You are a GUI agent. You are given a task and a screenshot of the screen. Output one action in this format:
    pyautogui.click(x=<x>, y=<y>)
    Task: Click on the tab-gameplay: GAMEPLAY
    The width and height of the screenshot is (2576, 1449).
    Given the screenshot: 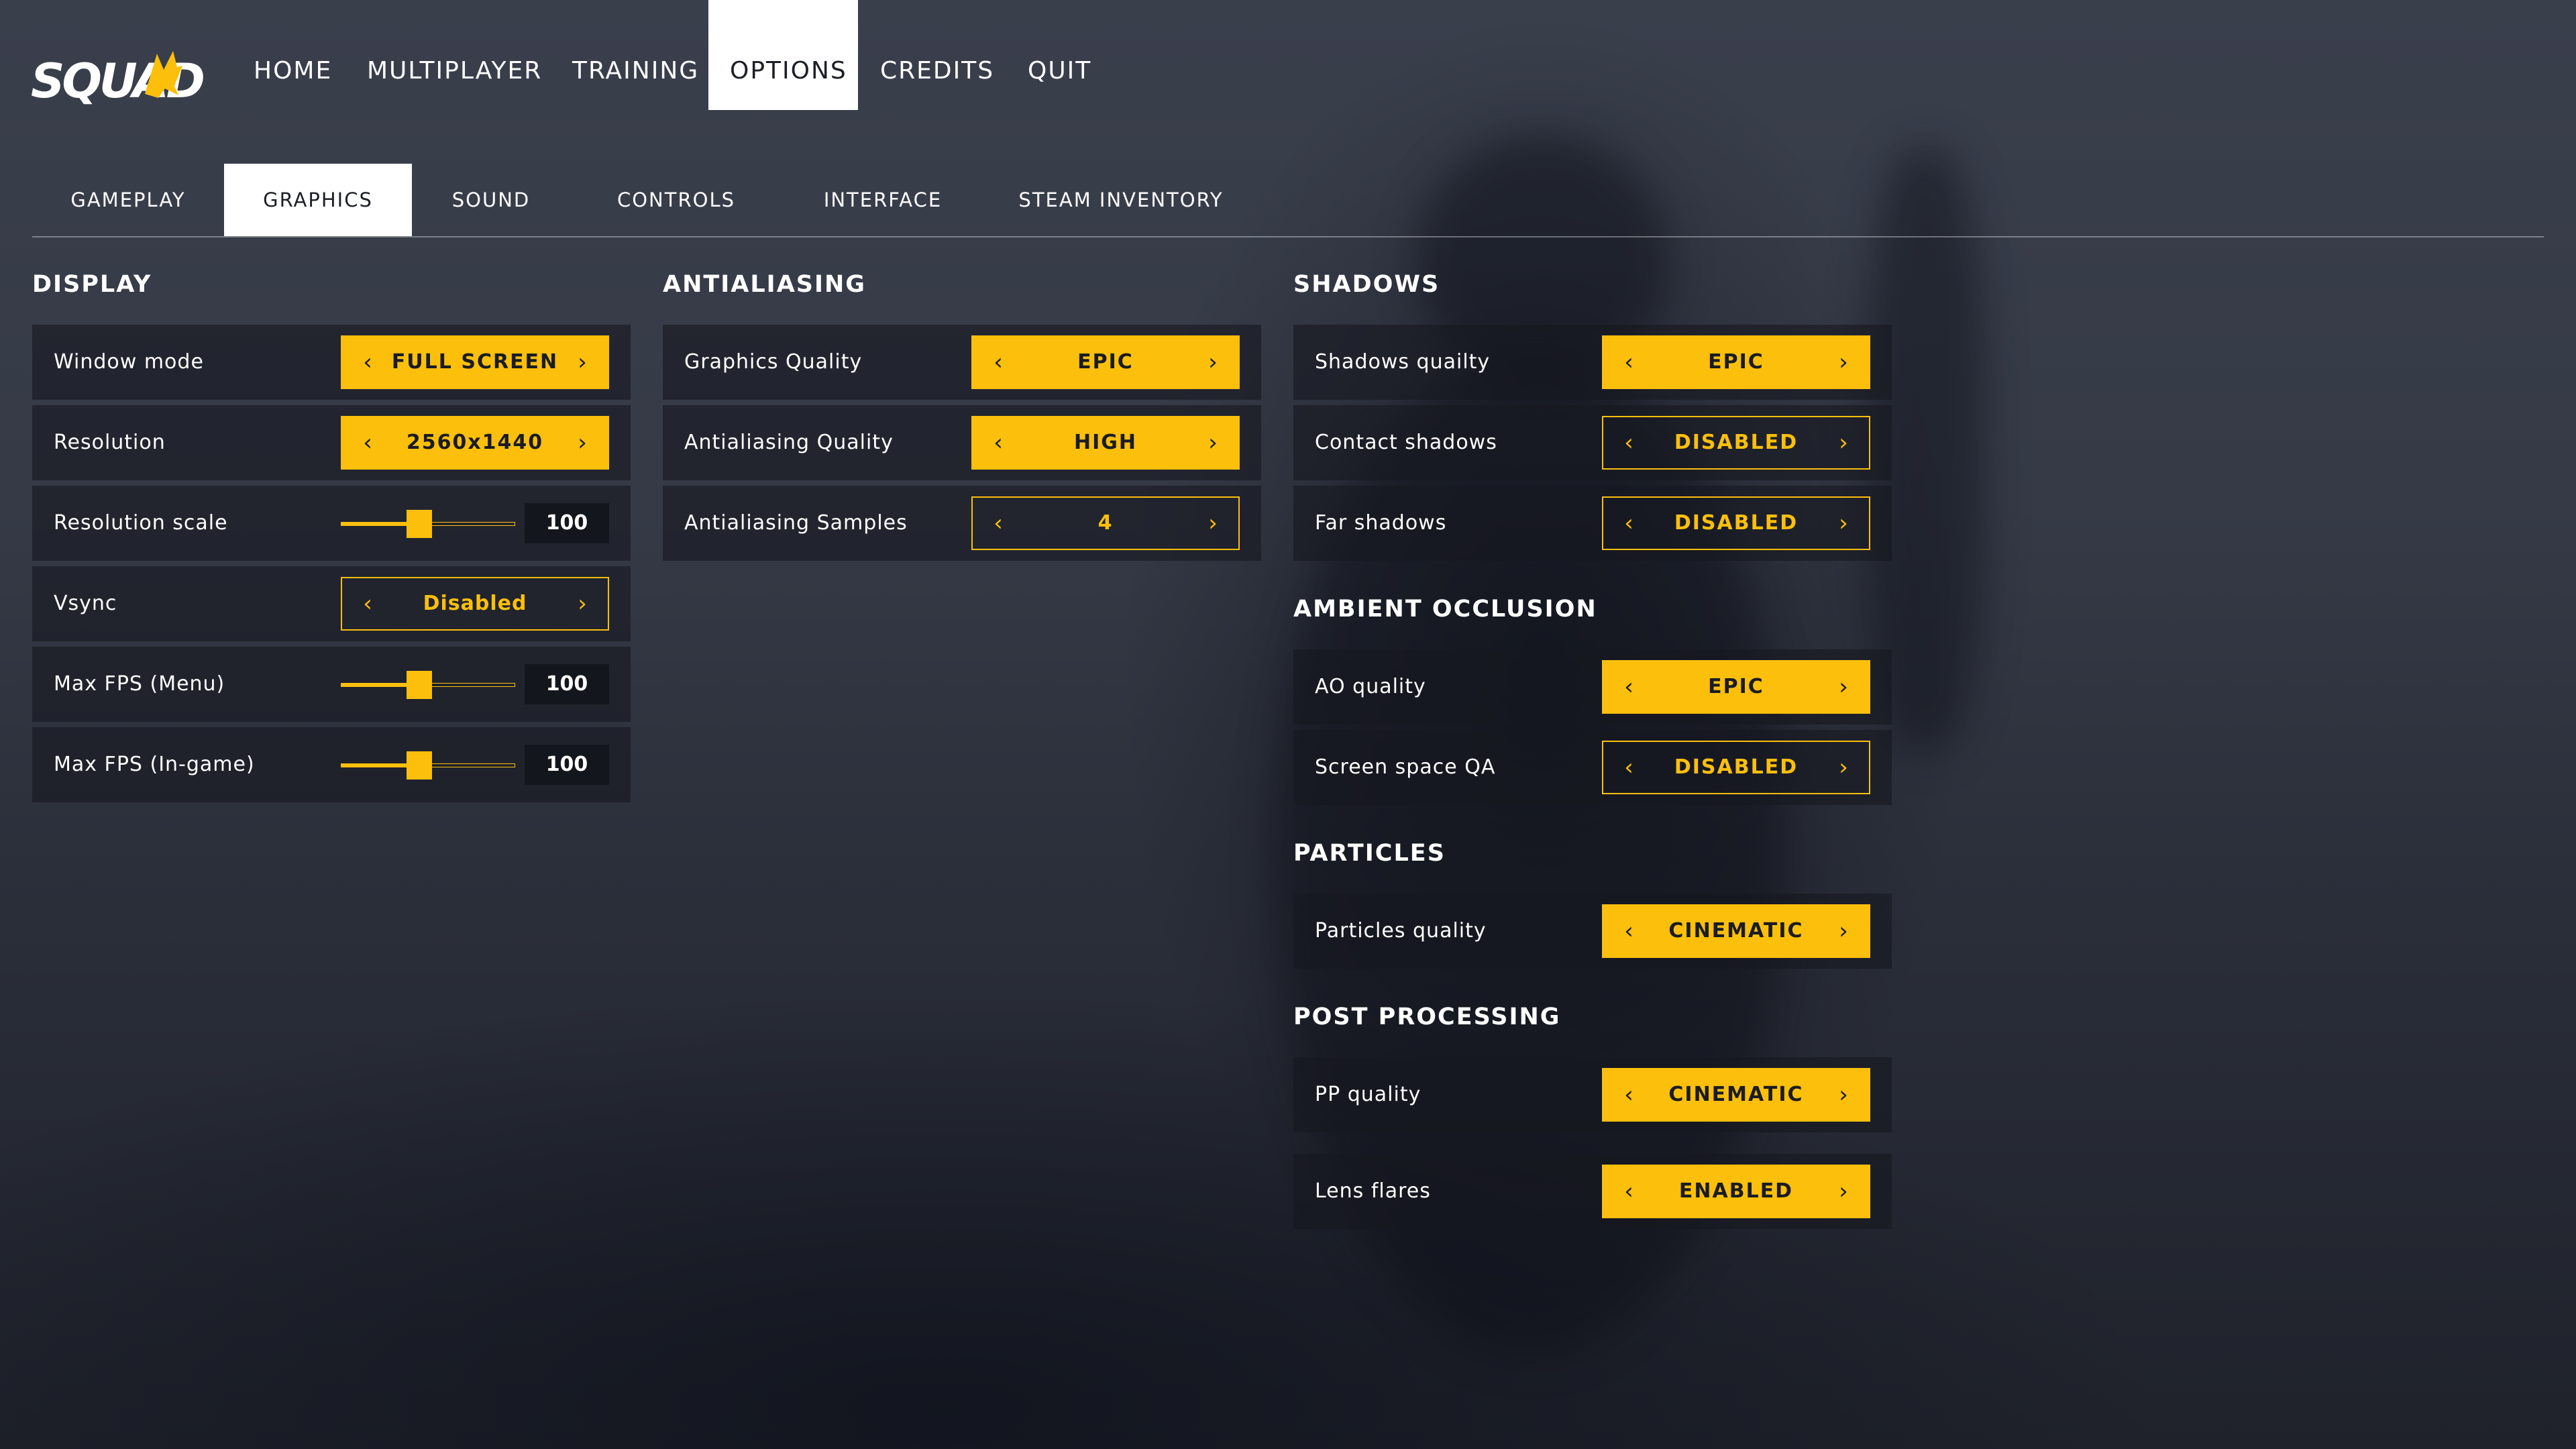 What is the action you would take?
    pyautogui.click(x=128, y=200)
    